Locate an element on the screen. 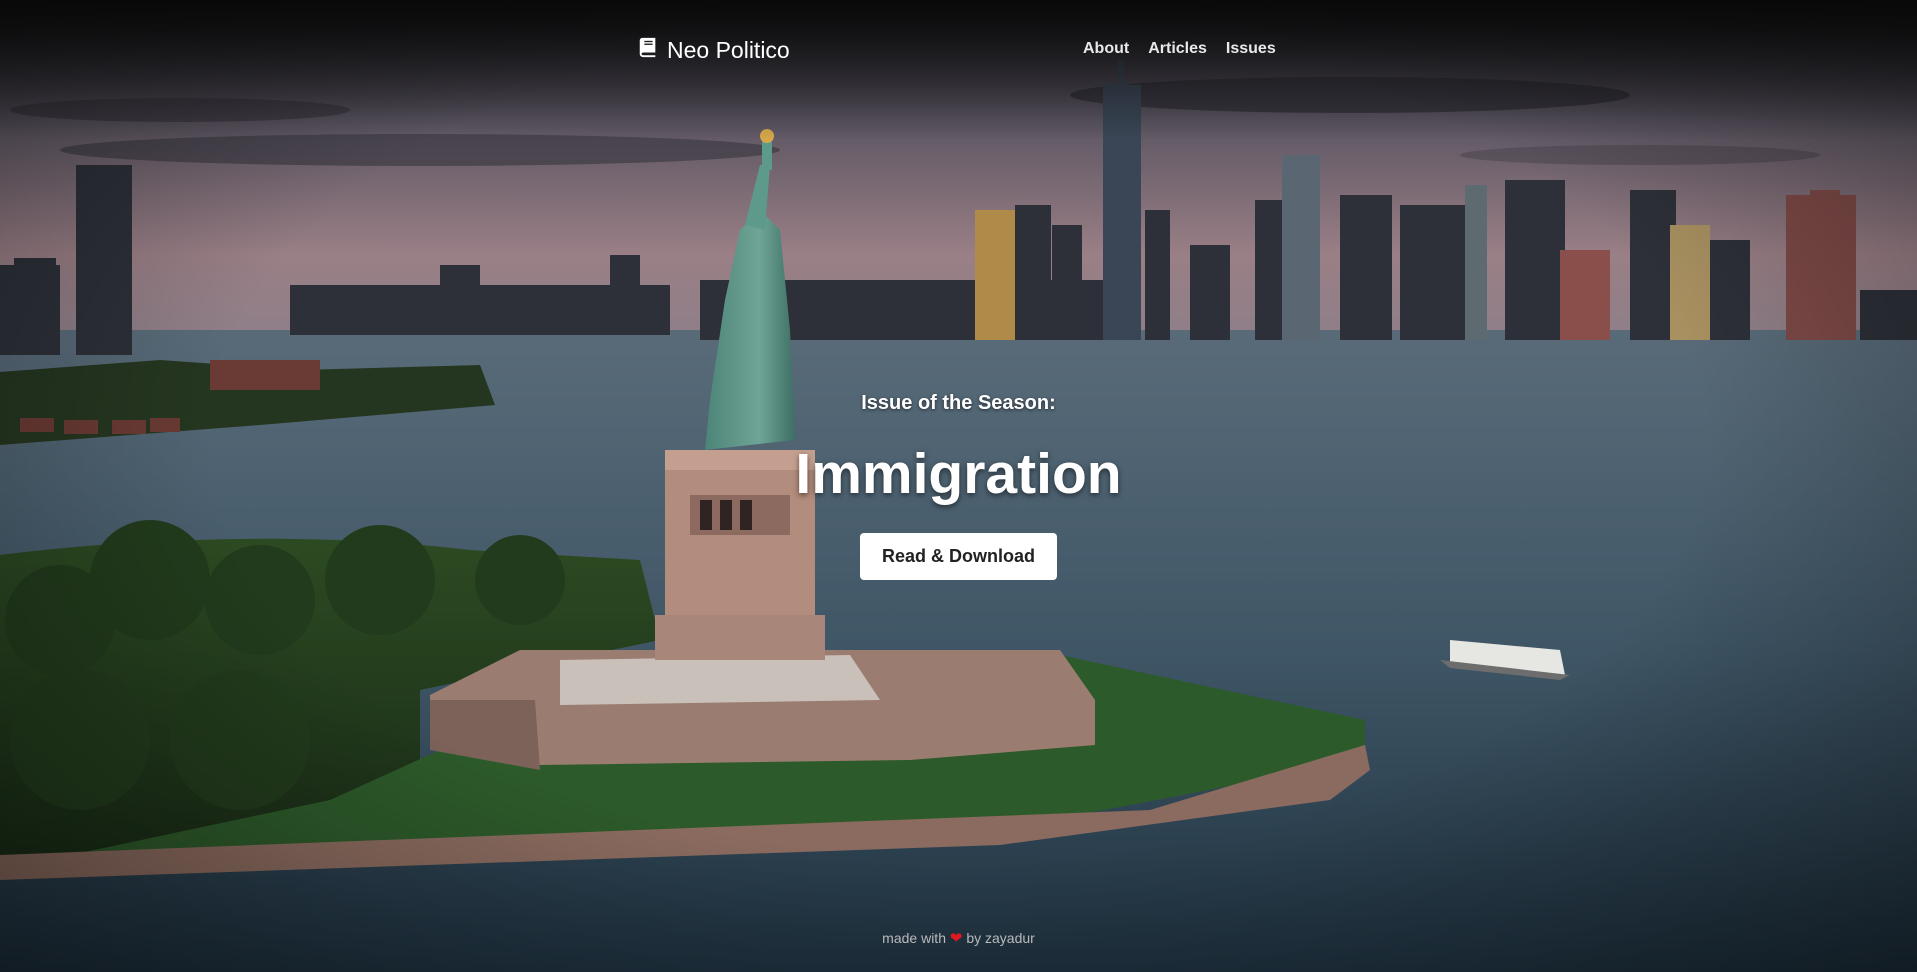  footer-prefix: made with is located at coordinates (914, 938).